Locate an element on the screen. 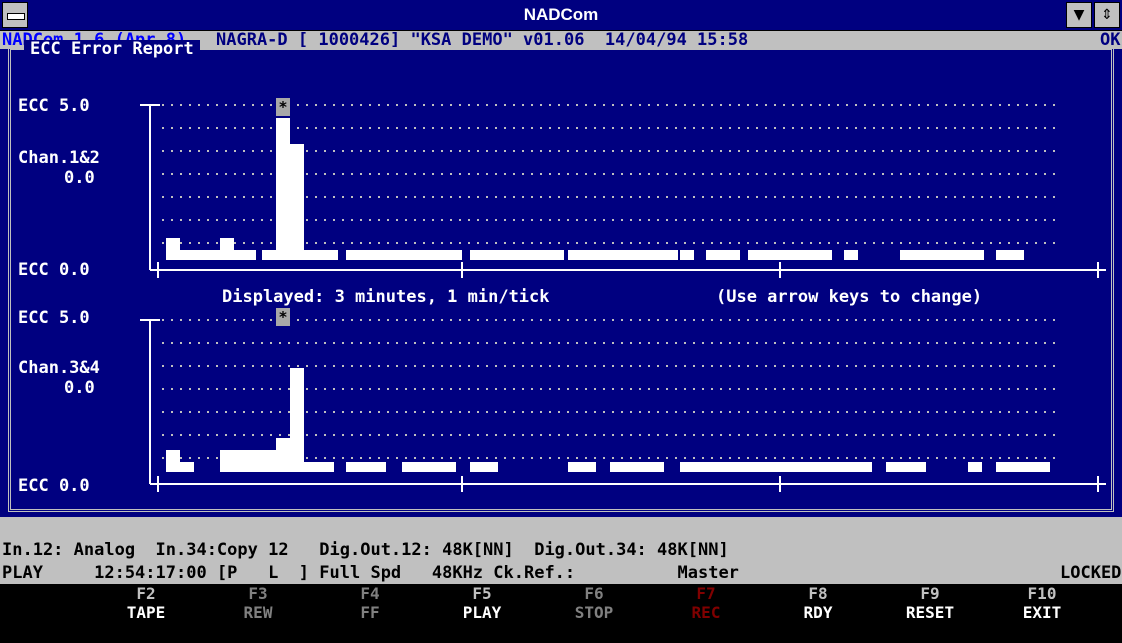 The image size is (1122, 643). fkey-stop-button: F6 STOP is located at coordinates (594, 603).